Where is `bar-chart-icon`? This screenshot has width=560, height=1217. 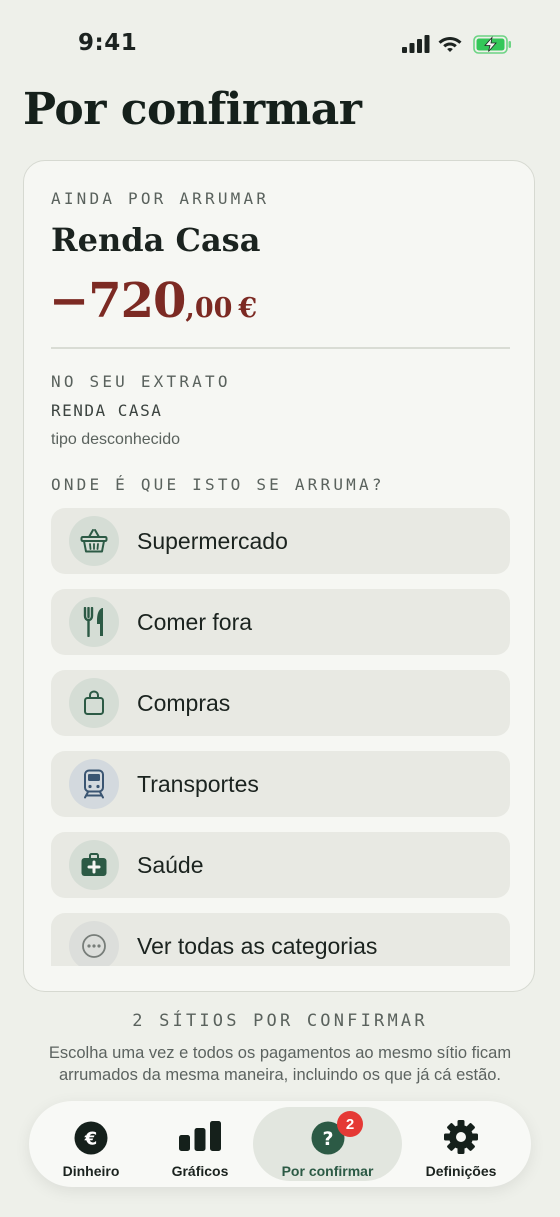
bar-chart-icon is located at coordinates (200, 1136).